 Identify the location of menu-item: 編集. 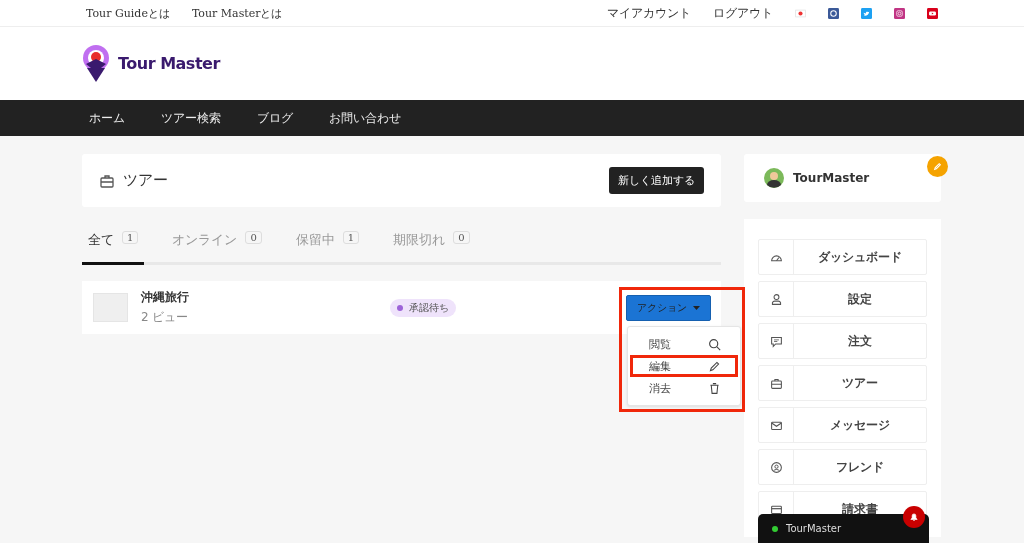
(684, 366).